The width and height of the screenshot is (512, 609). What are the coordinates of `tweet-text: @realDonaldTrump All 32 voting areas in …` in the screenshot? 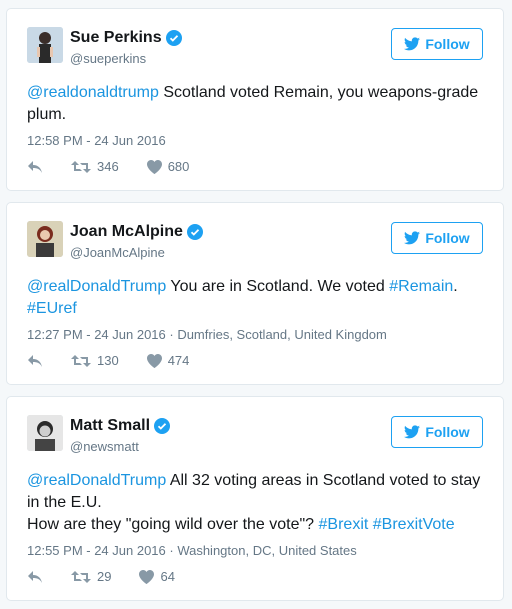 It's located at (256, 503).